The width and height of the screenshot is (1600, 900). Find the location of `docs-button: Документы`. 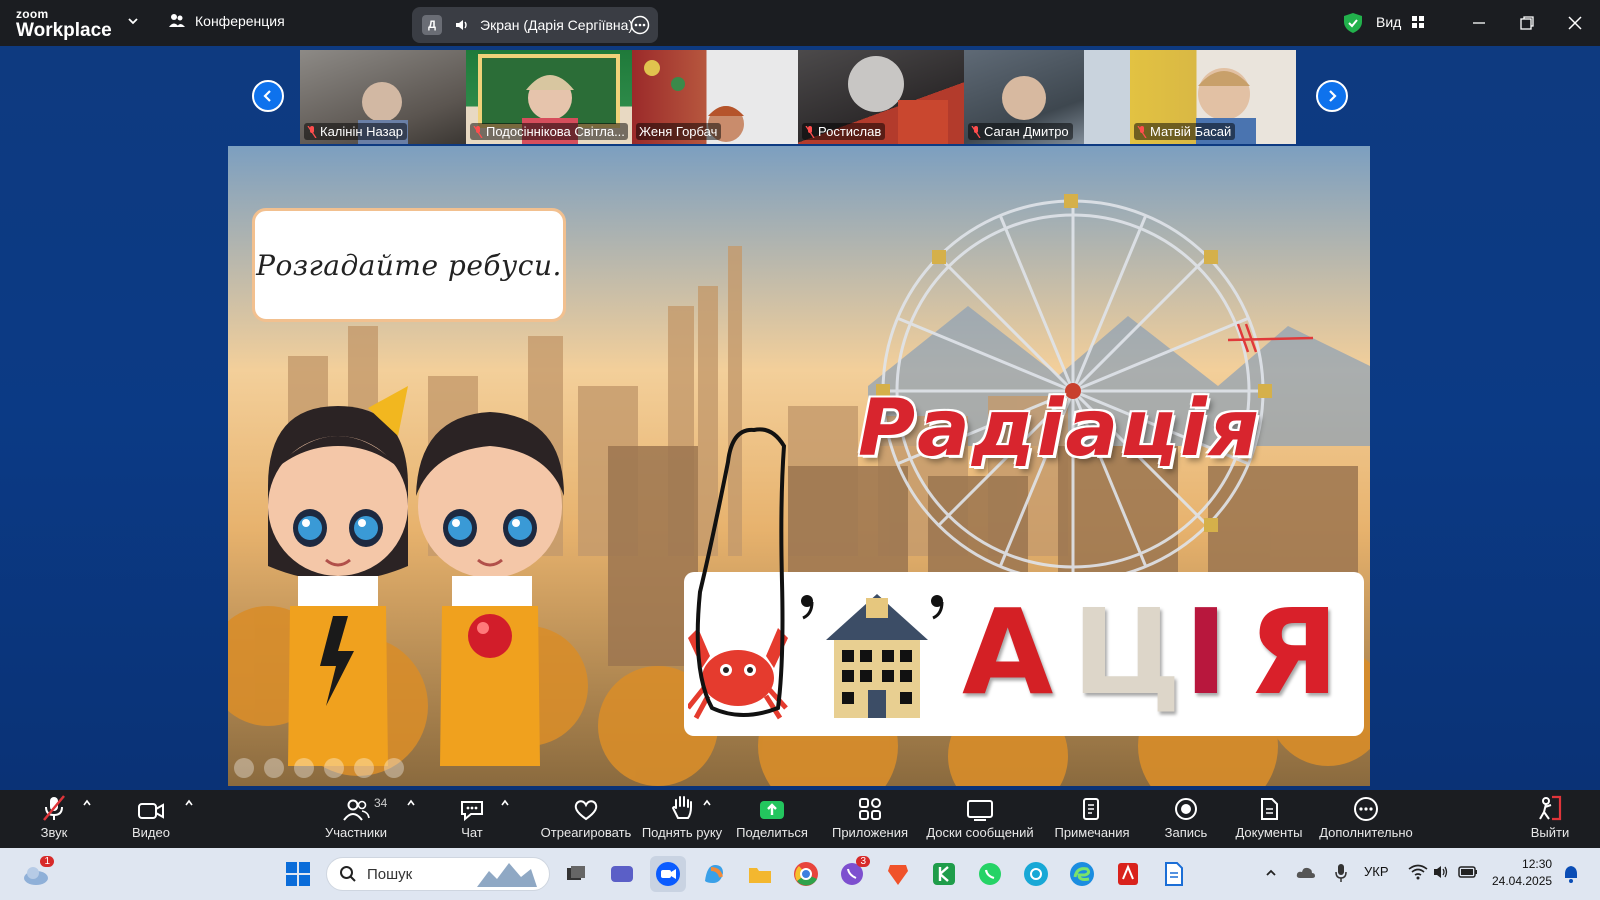

docs-button: Документы is located at coordinates (1269, 819).